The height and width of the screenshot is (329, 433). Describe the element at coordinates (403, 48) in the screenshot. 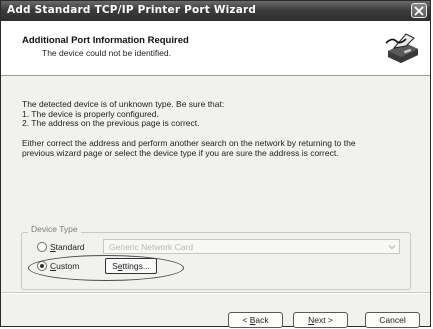

I see `printer-cable-icon` at that location.